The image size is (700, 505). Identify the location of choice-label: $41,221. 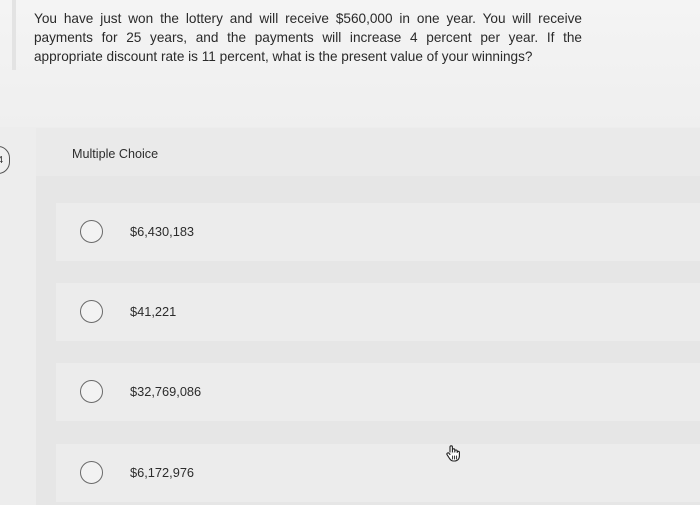
(153, 311).